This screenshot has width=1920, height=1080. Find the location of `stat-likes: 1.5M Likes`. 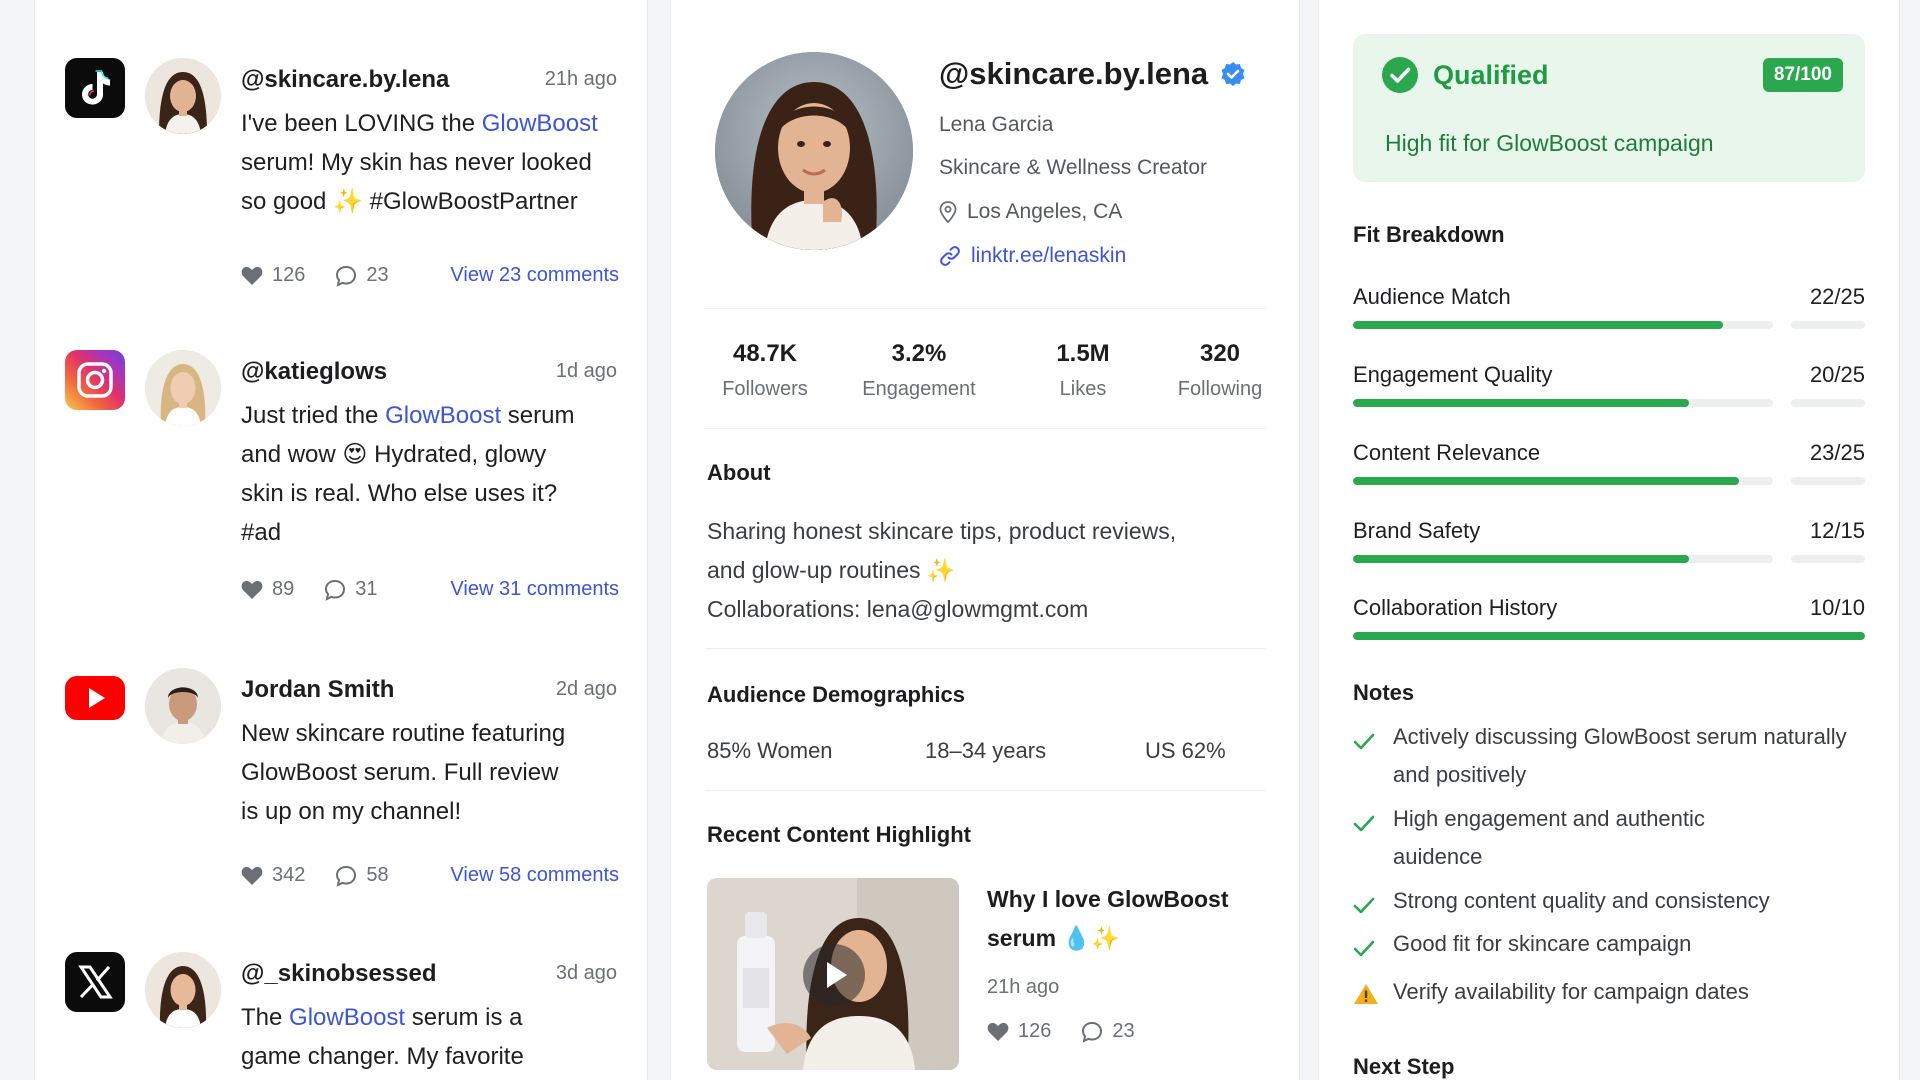

stat-likes: 1.5M Likes is located at coordinates (1083, 370).